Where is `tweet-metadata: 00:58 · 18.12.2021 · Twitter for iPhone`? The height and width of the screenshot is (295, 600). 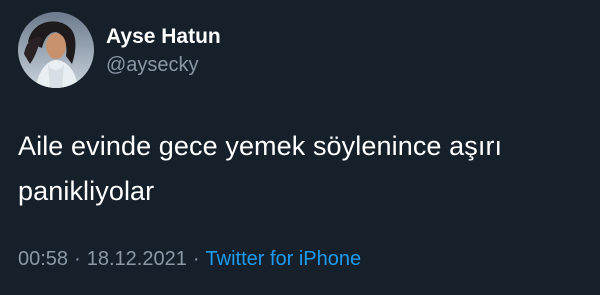 tweet-metadata: 00:58 · 18.12.2021 · Twitter for iPhone is located at coordinates (189, 259).